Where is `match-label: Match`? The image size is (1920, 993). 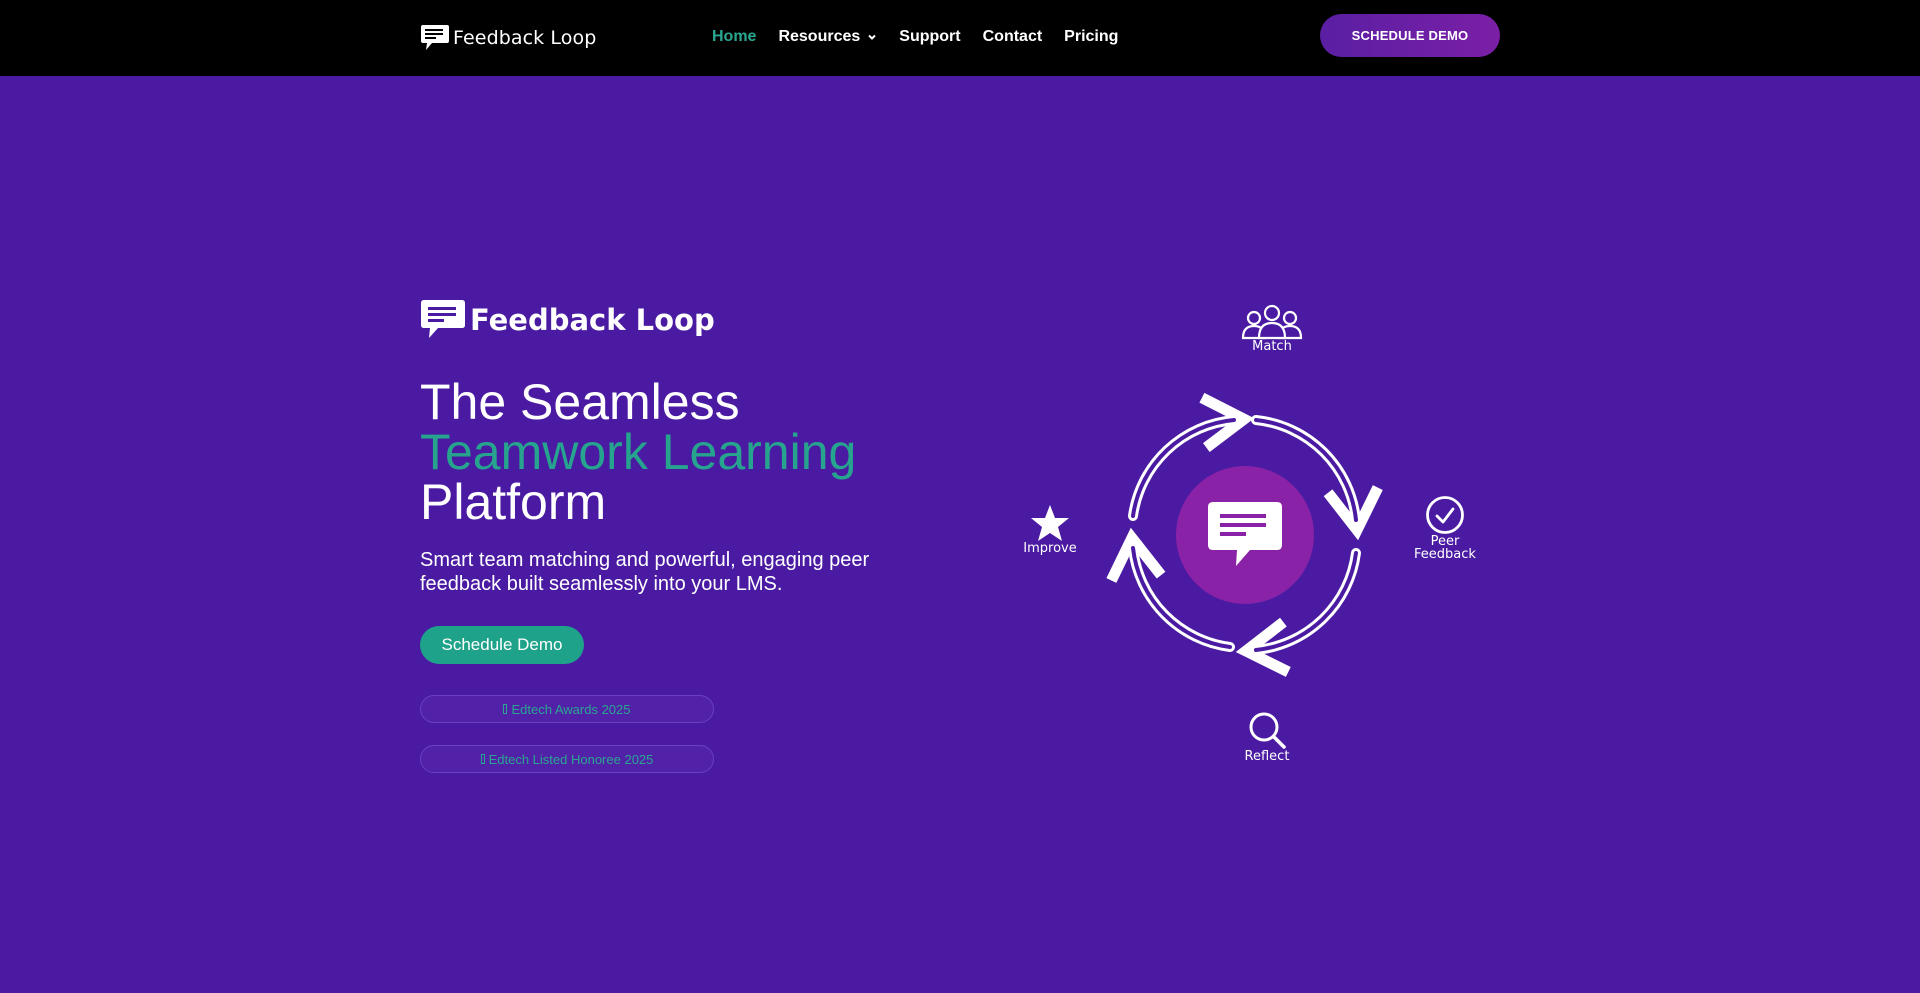 match-label: Match is located at coordinates (1272, 346).